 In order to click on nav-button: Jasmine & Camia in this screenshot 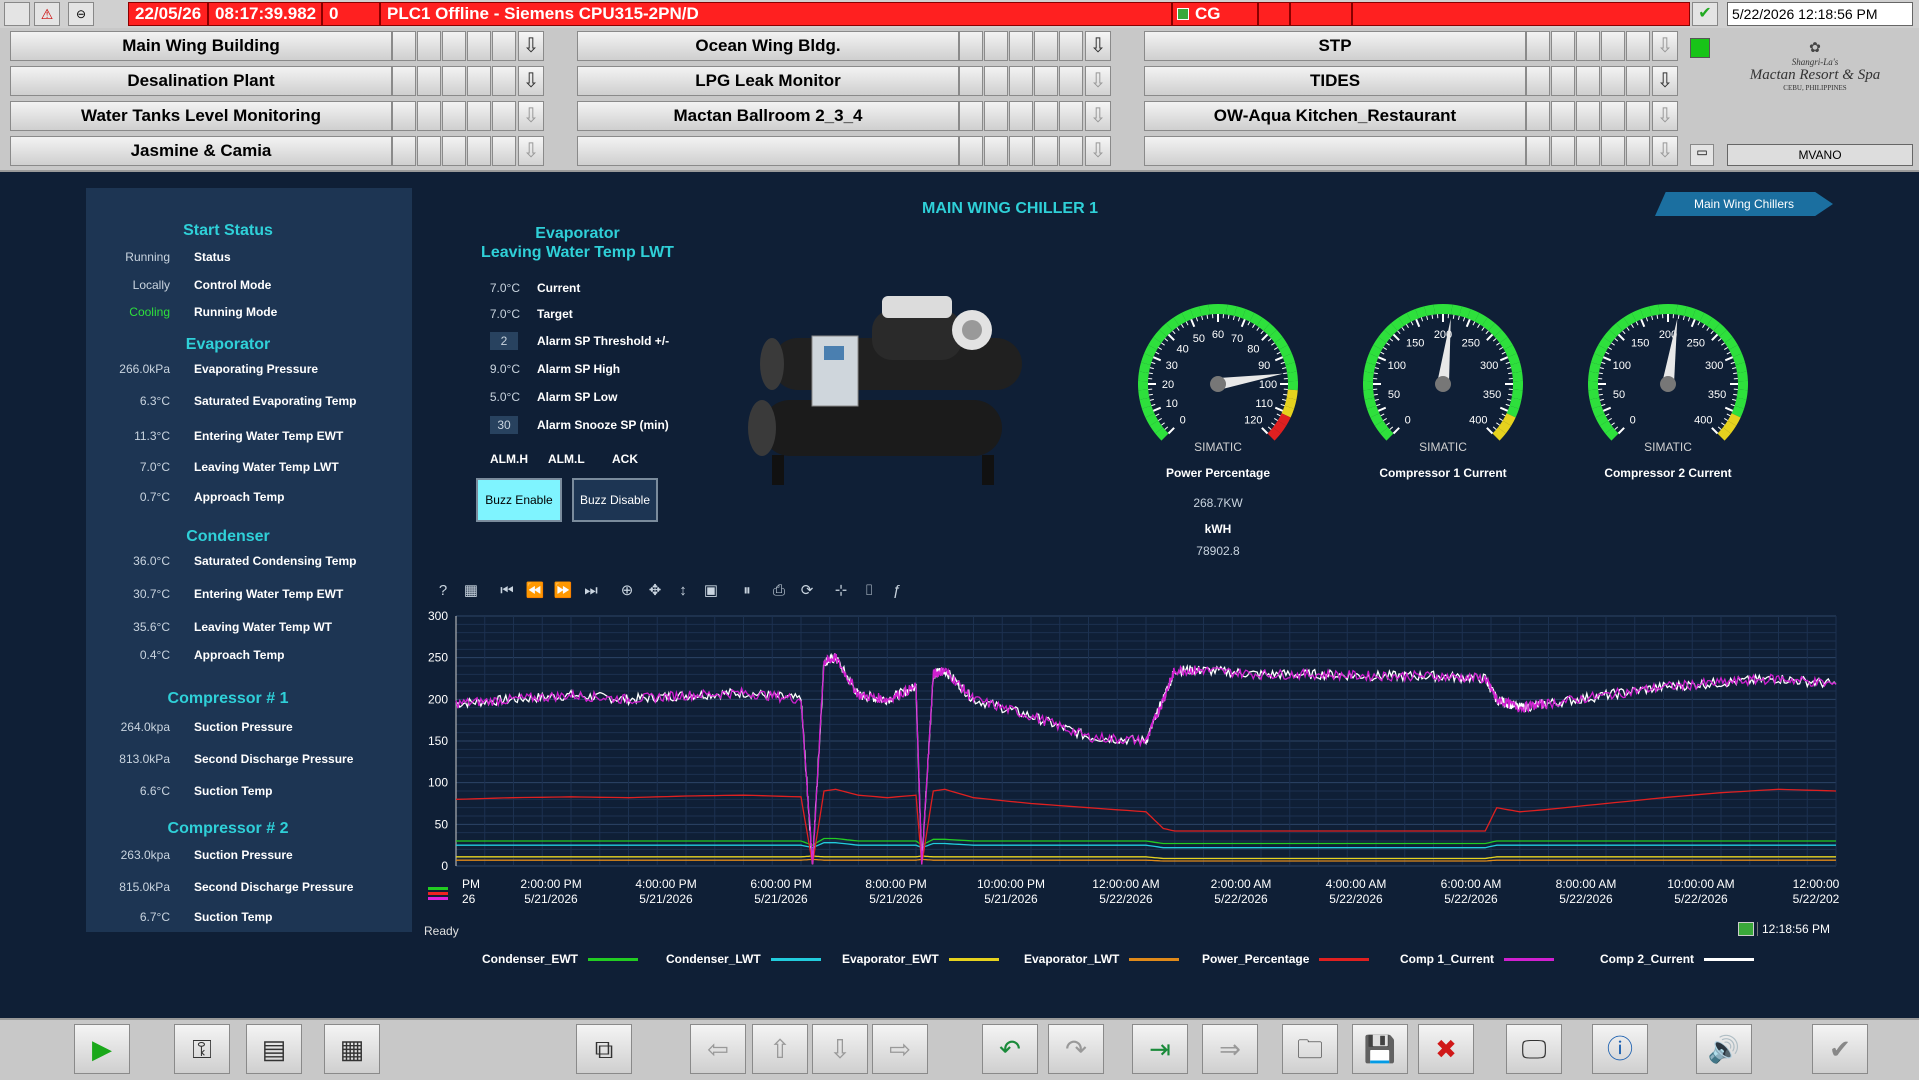, I will do `click(201, 151)`.